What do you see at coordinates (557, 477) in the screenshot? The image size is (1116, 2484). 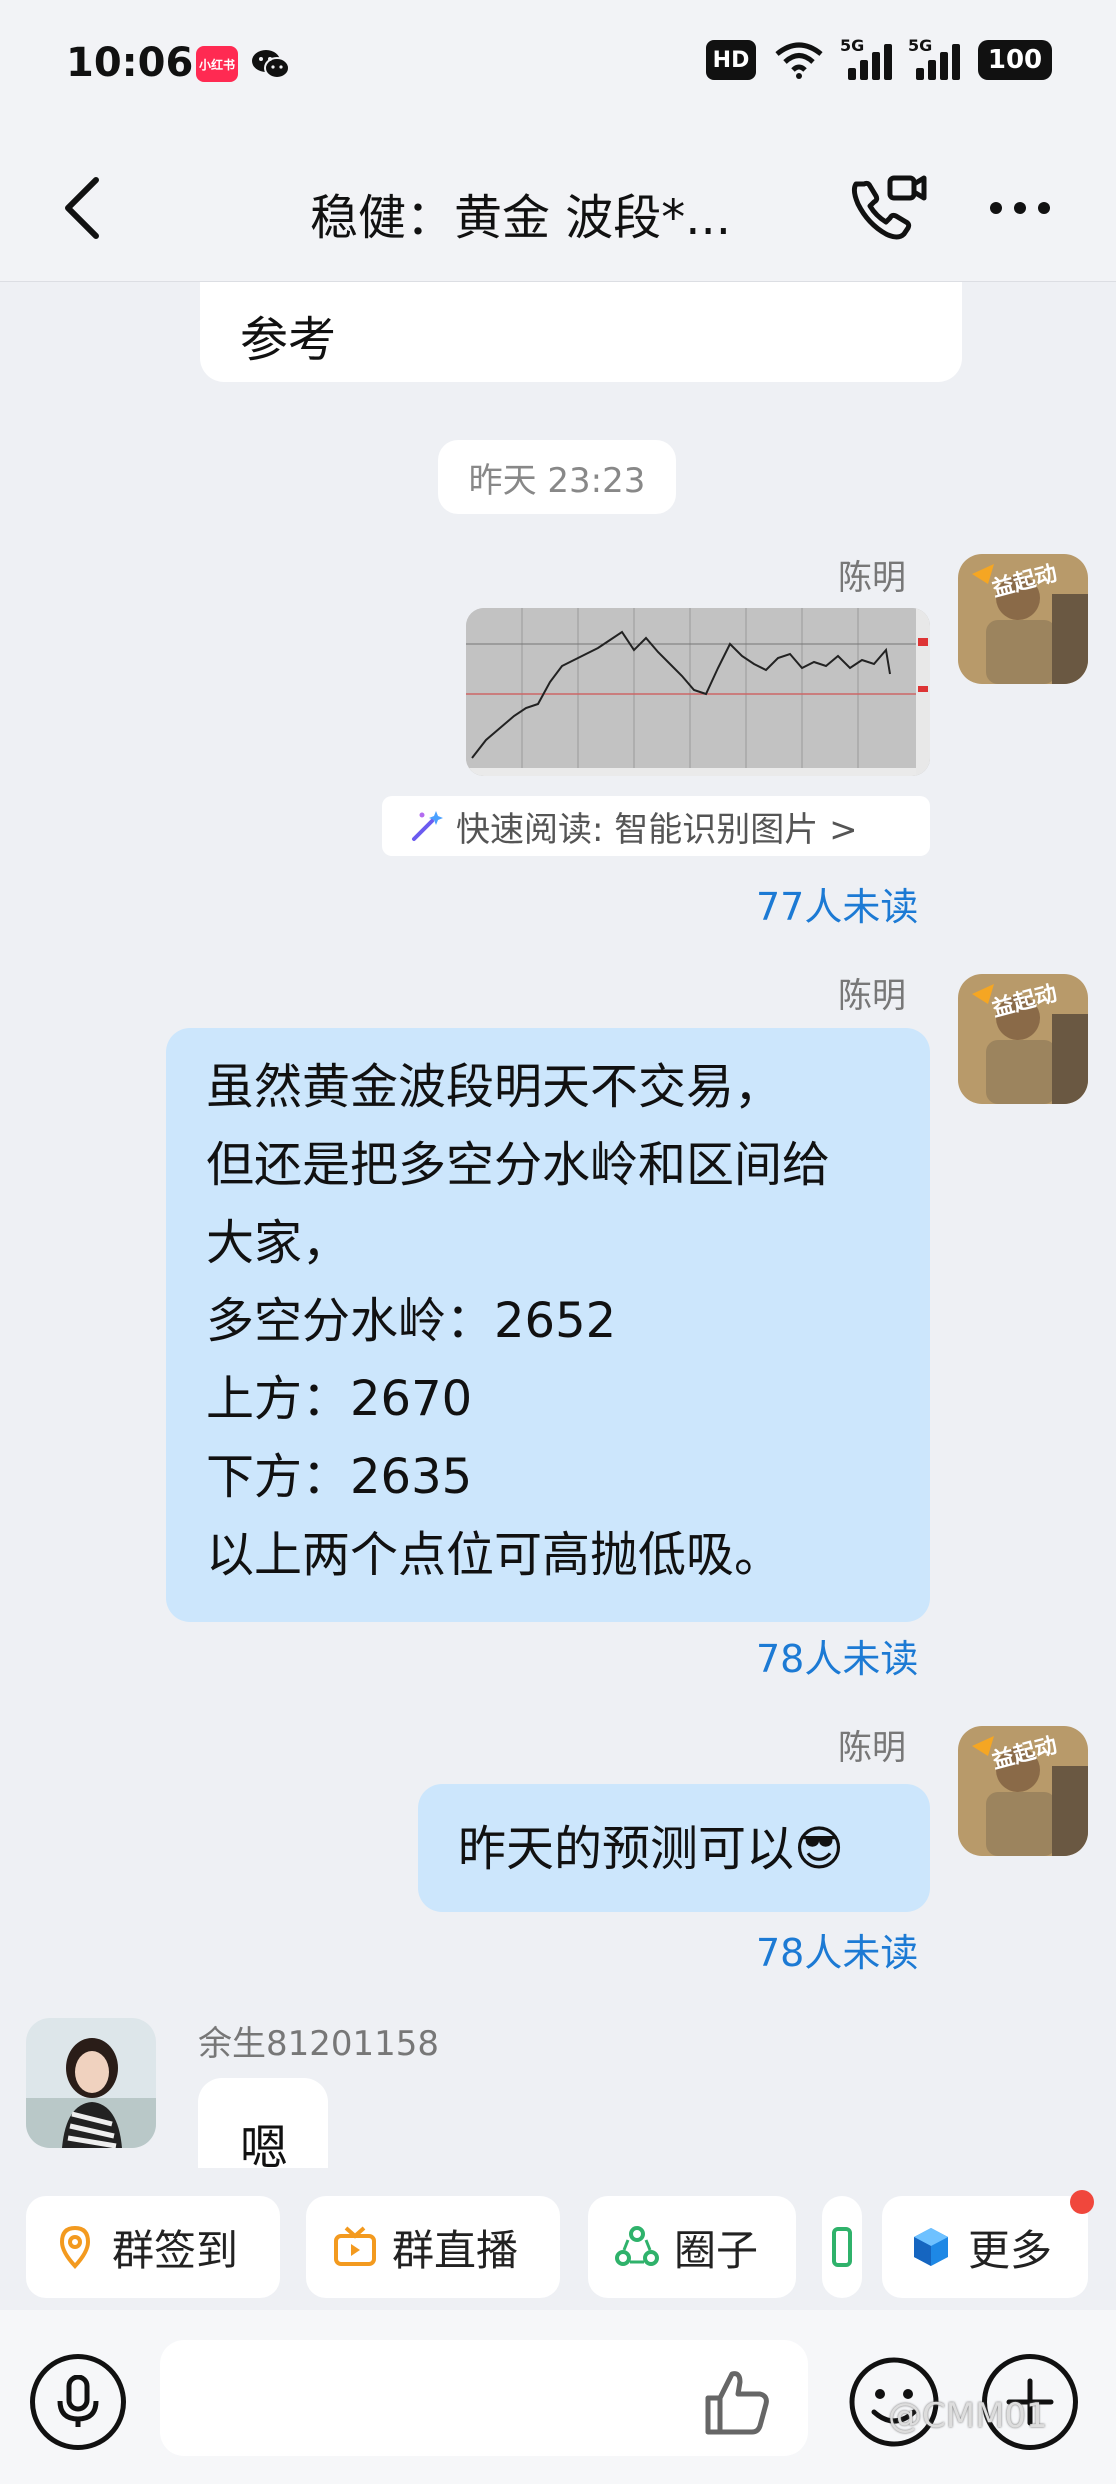 I see `timestamp-chip: 昨天 23:23` at bounding box center [557, 477].